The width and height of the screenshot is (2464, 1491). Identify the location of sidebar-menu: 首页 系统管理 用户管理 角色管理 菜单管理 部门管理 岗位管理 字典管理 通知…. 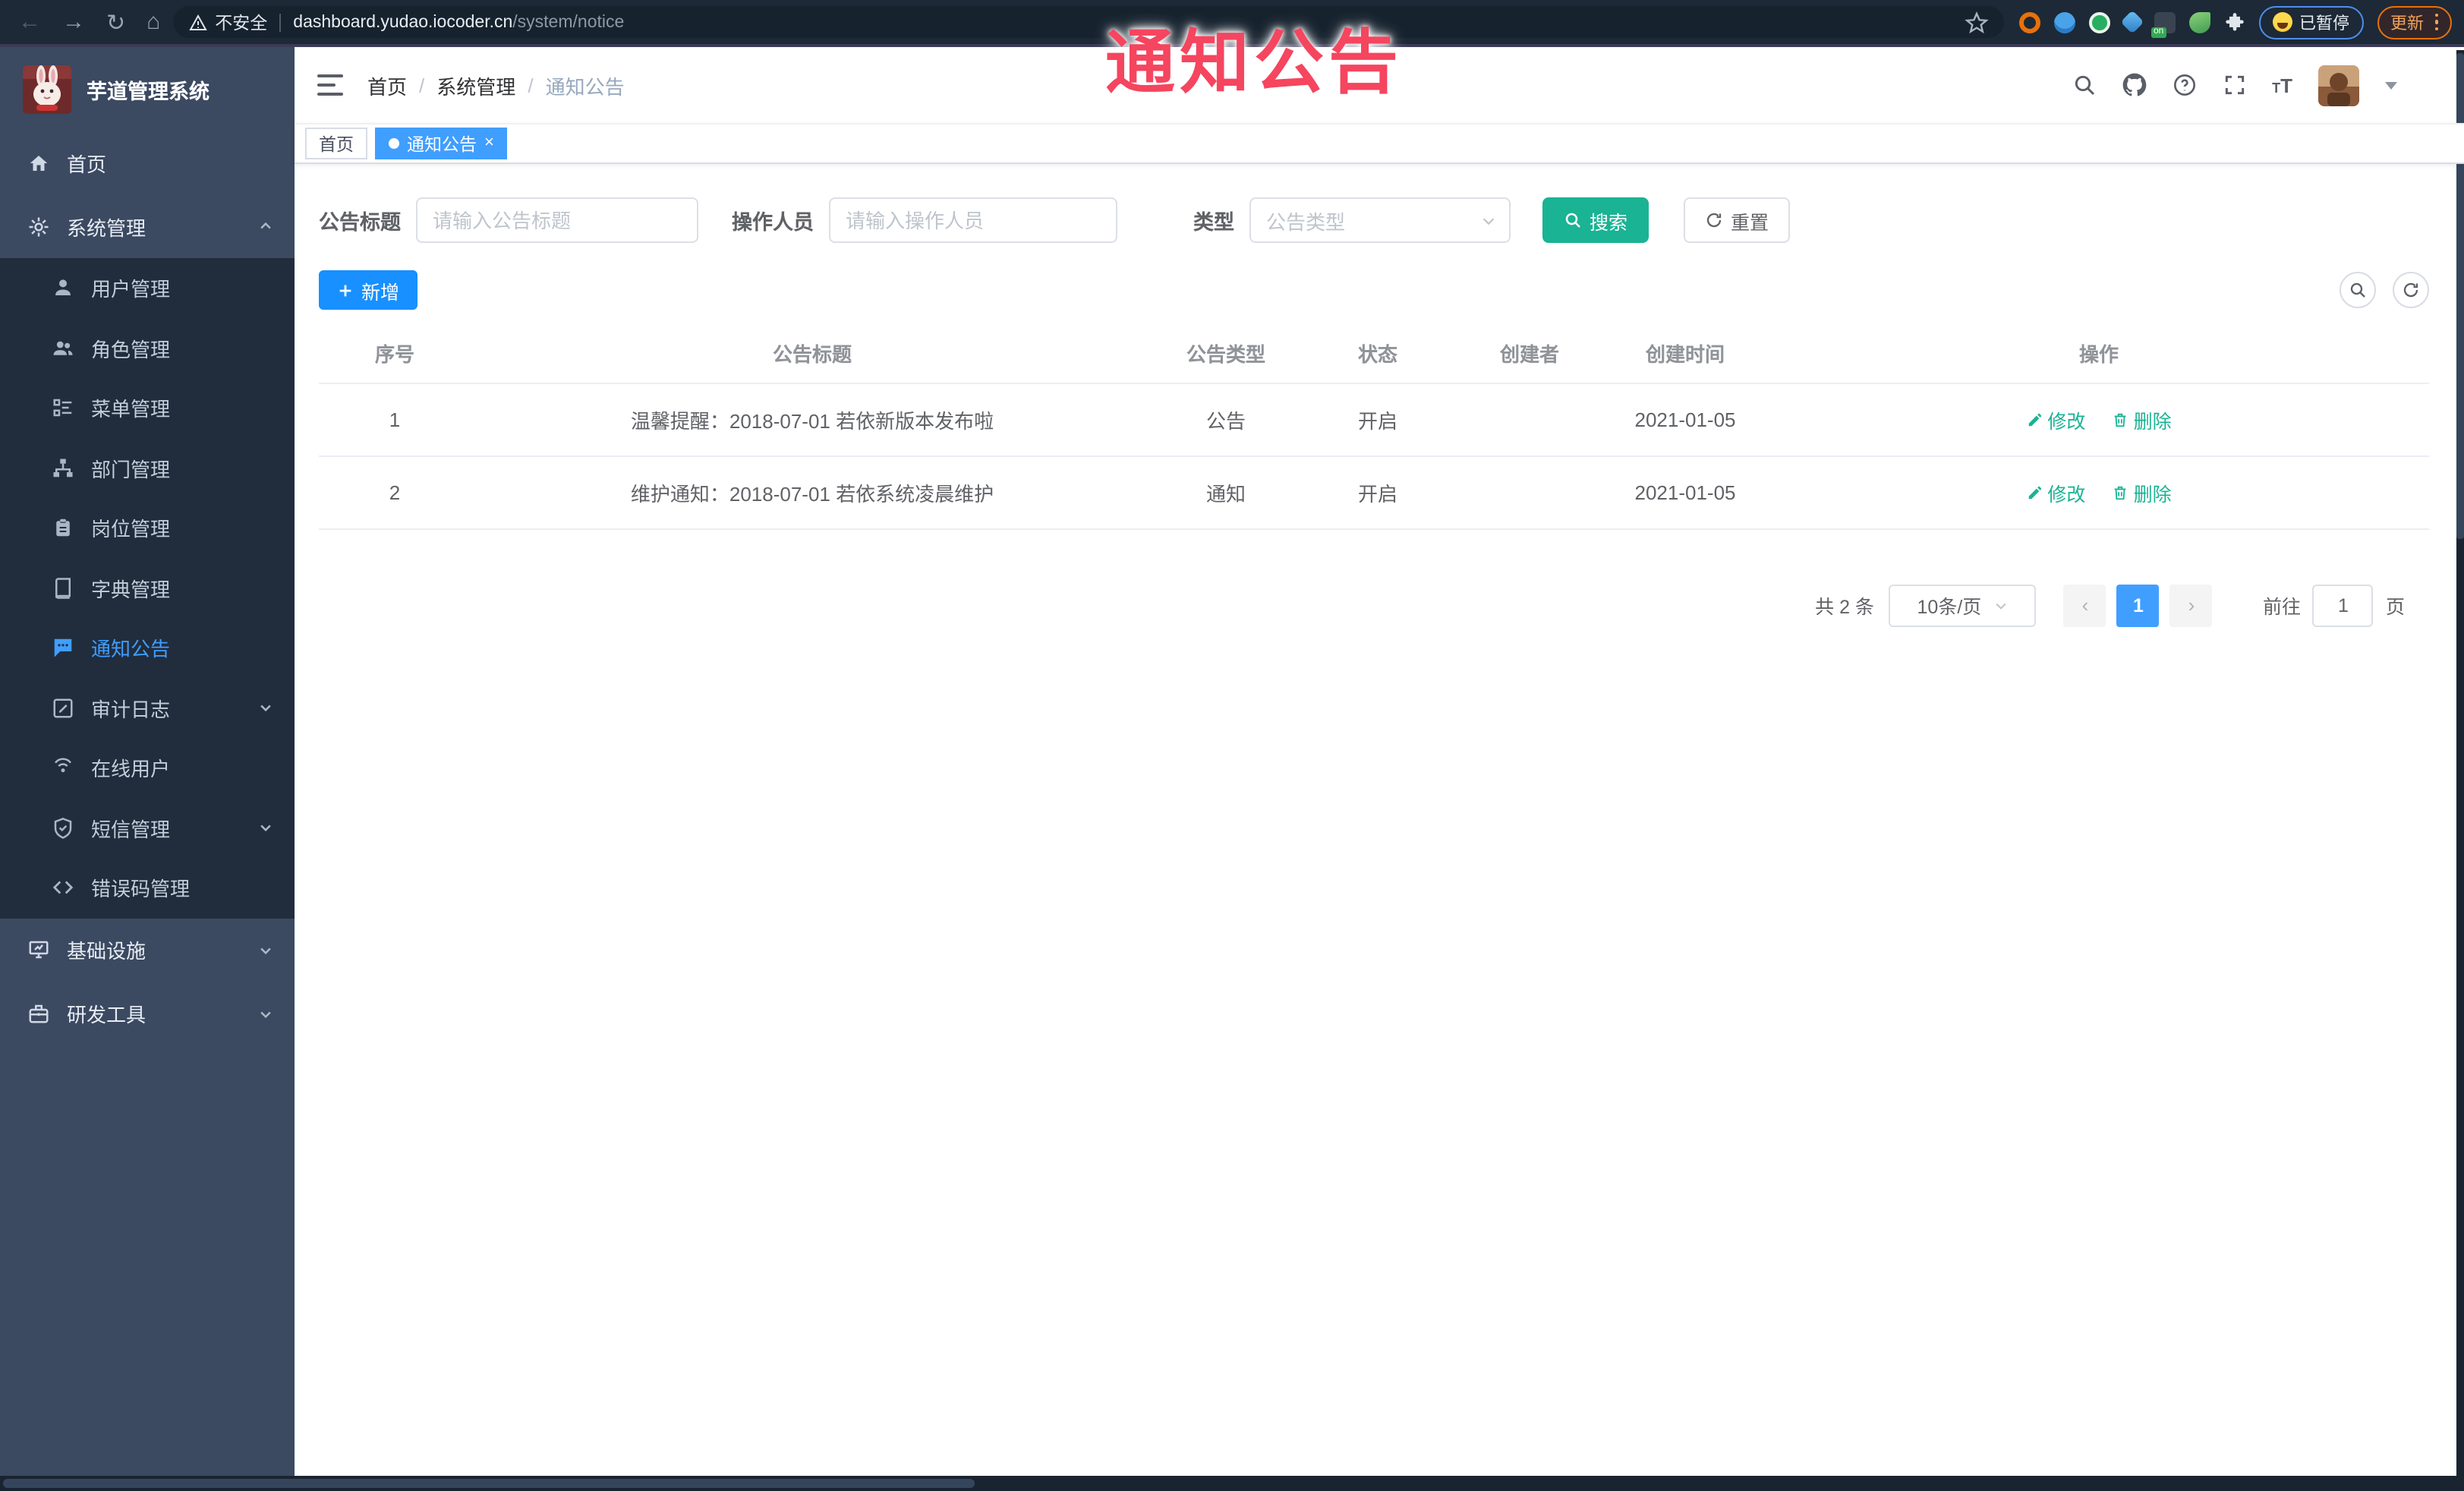
(147, 588).